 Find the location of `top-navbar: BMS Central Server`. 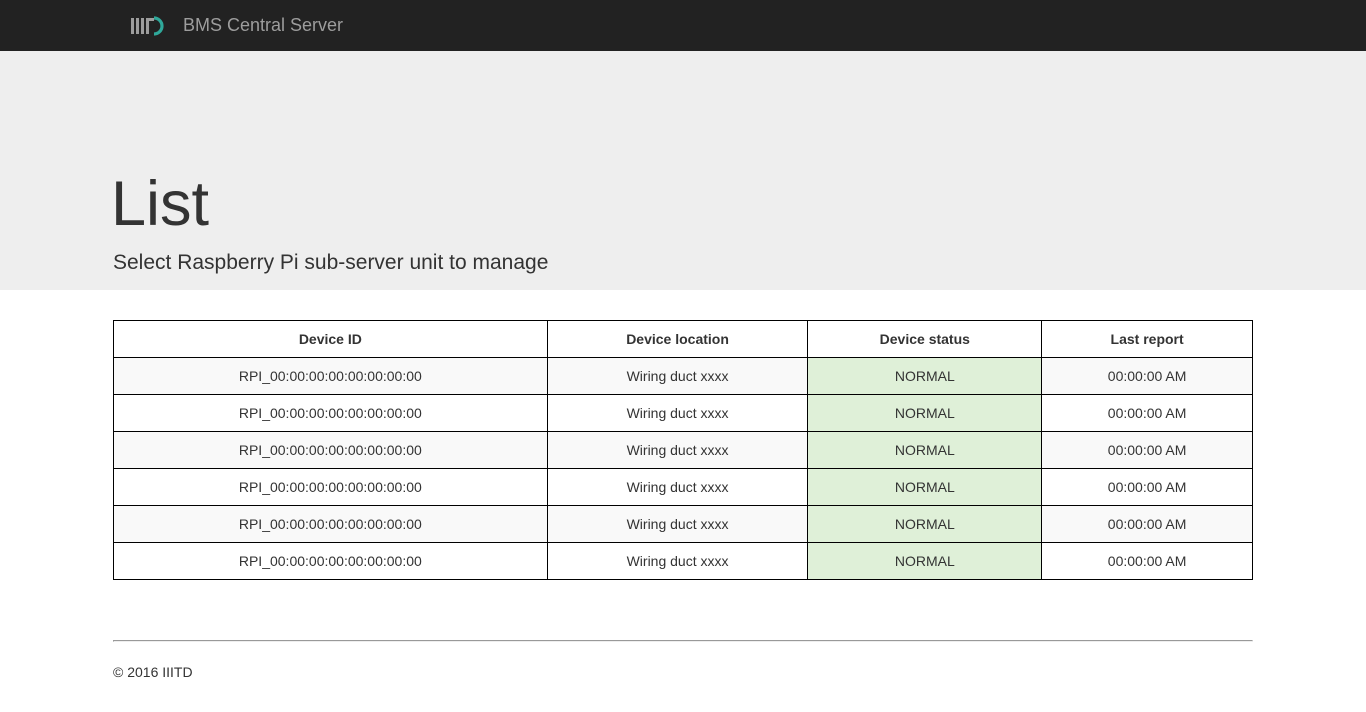

top-navbar: BMS Central Server is located at coordinates (683, 25).